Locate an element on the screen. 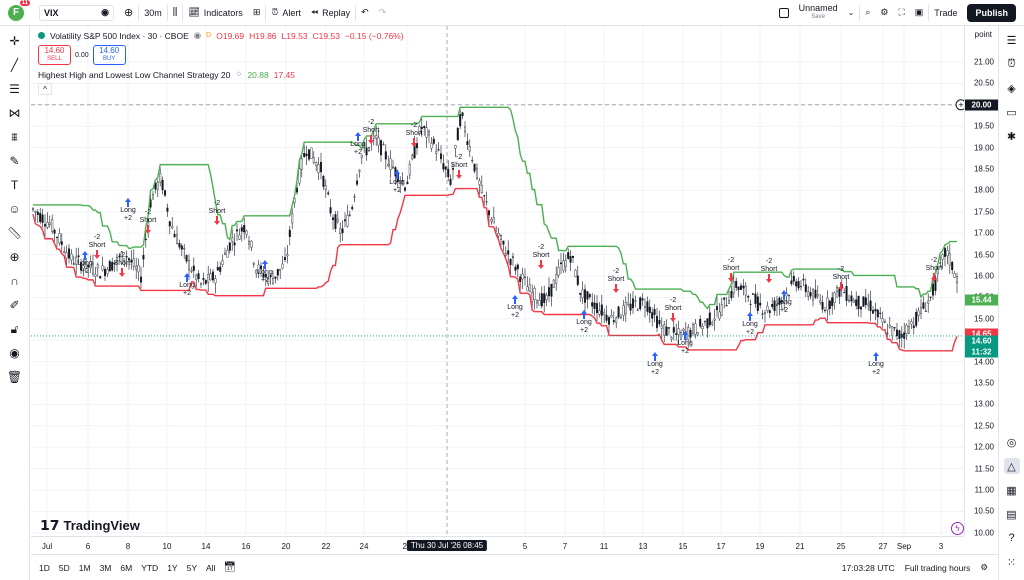 The image size is (1024, 580). settings-button: ⚙ is located at coordinates (884, 13).